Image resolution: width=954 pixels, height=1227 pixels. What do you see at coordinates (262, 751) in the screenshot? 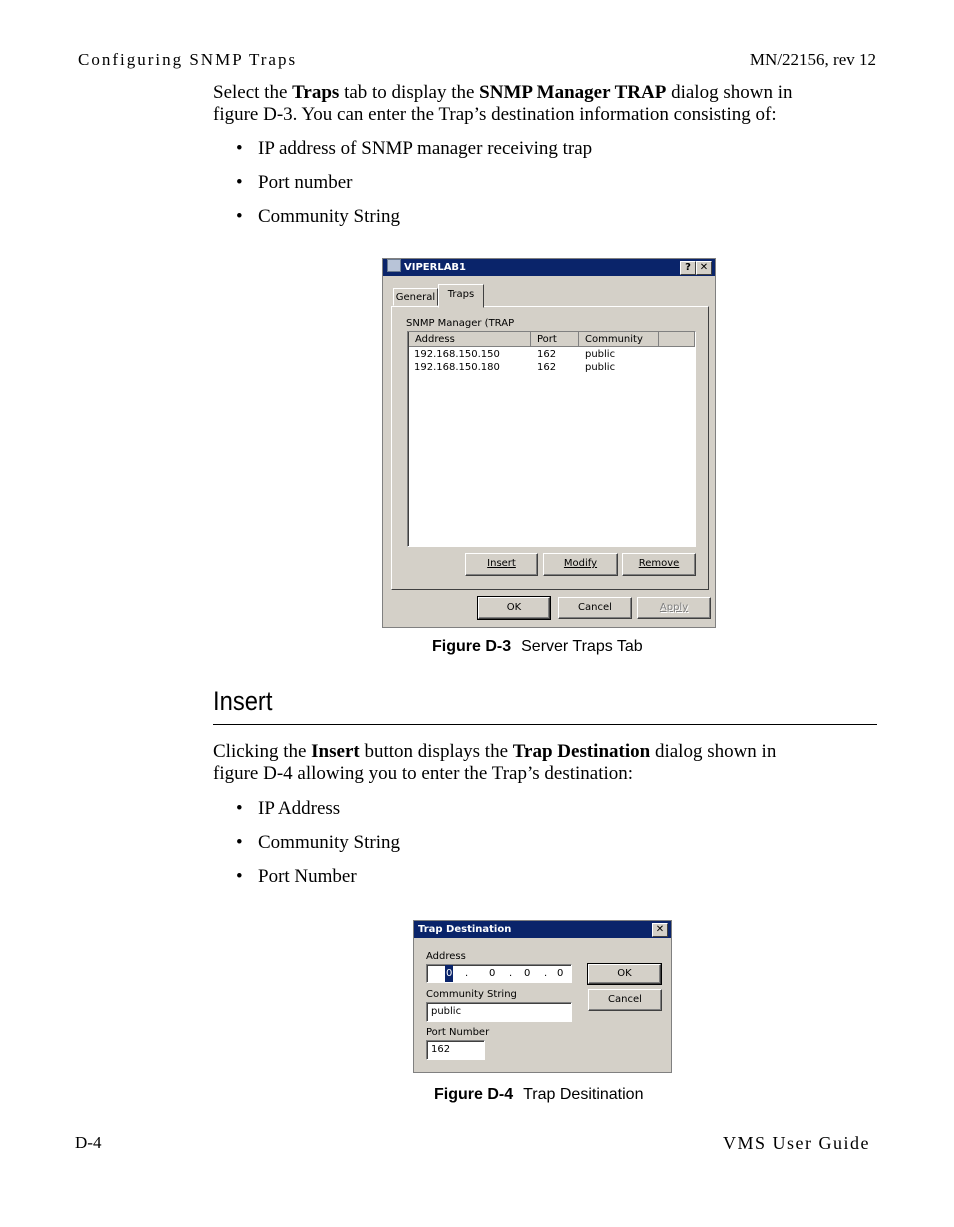
I see `text: Clicking the` at bounding box center [262, 751].